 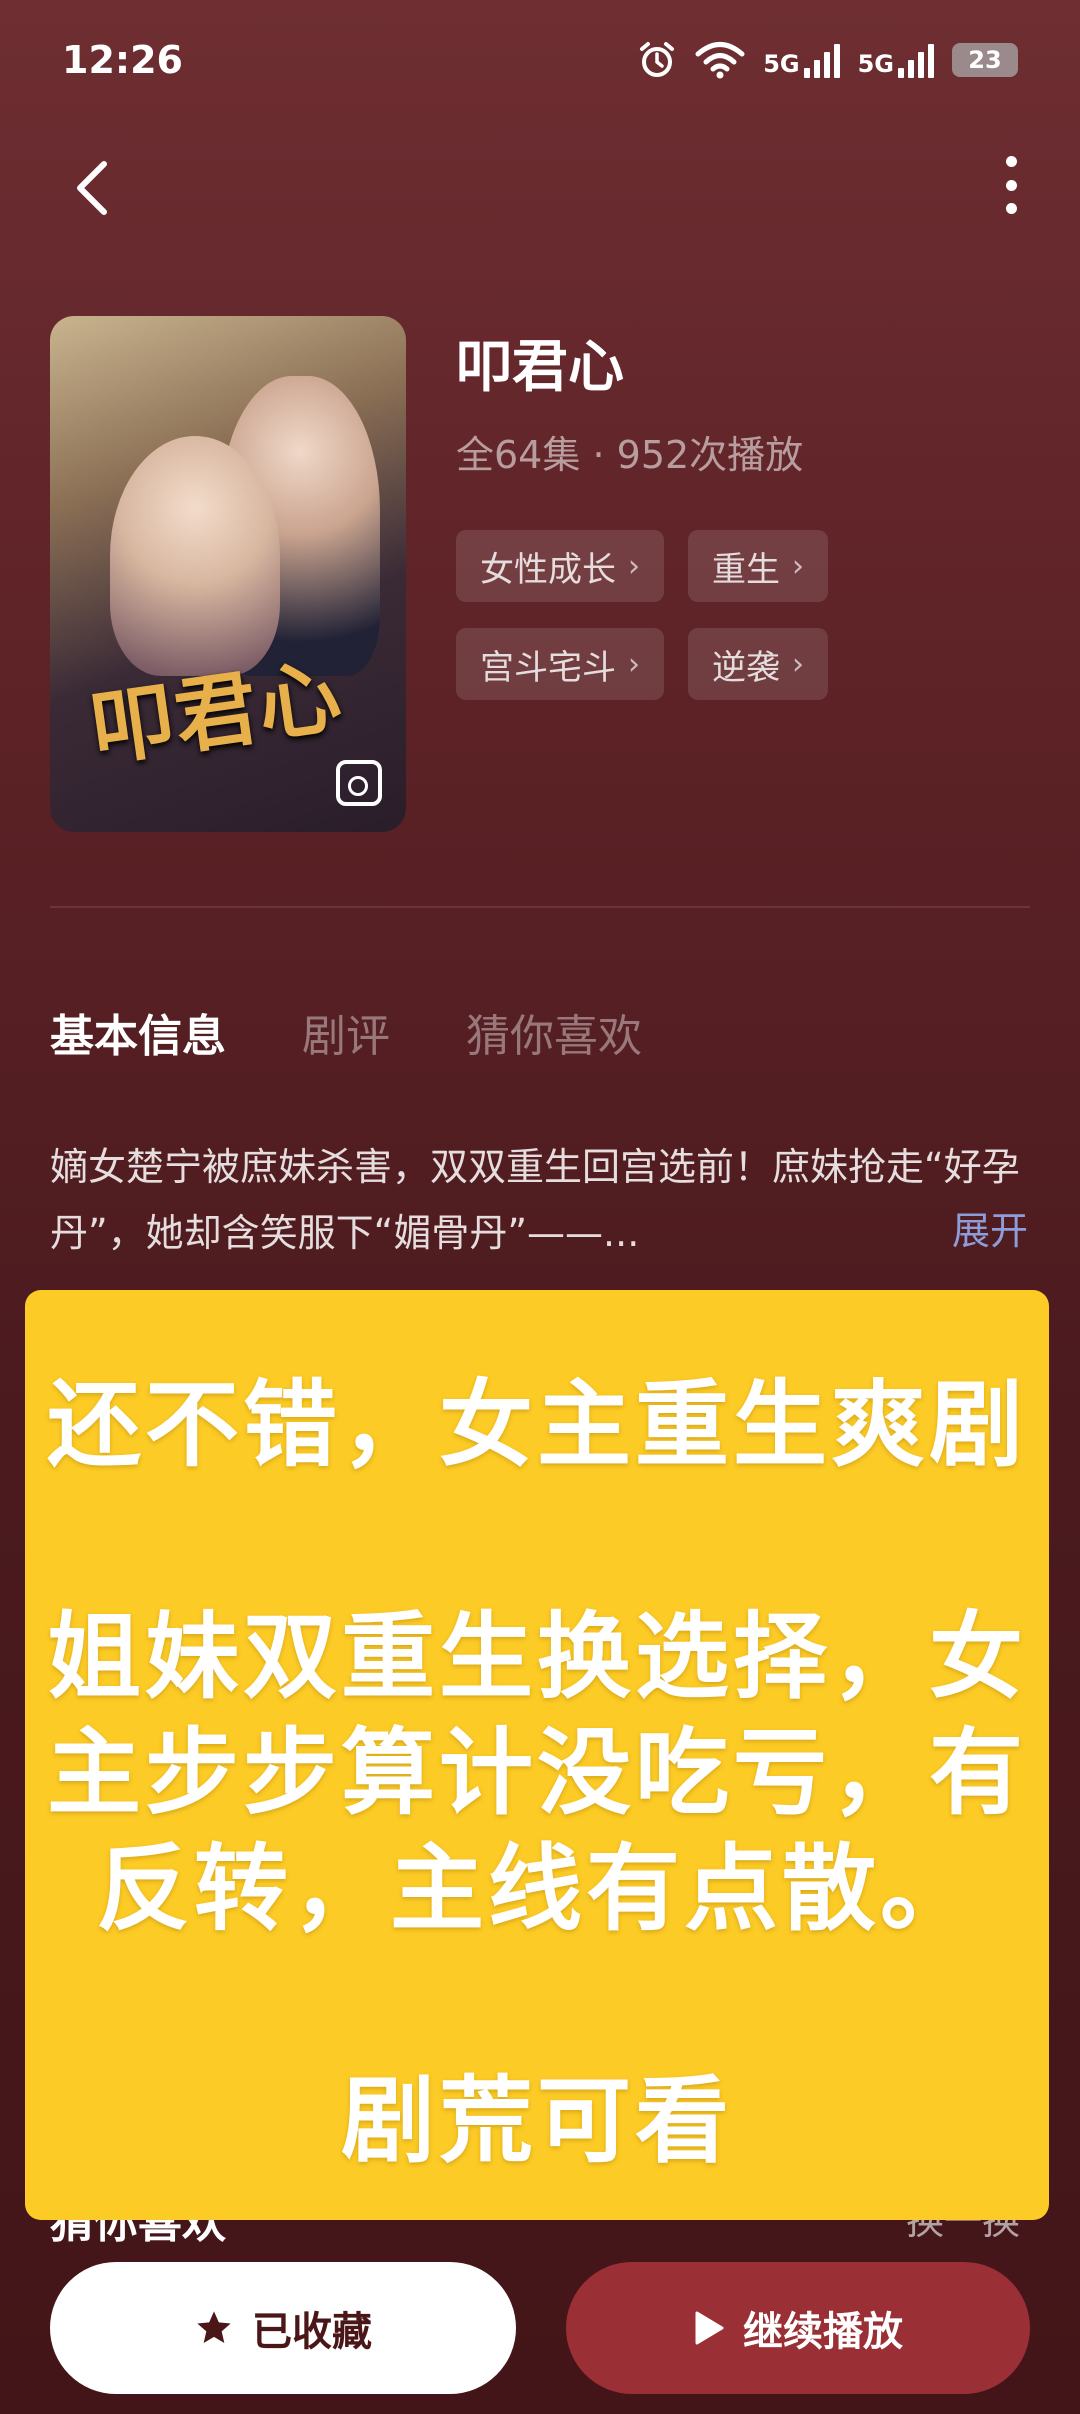 I want to click on tab-reviews: 剧评, so click(x=346, y=1032).